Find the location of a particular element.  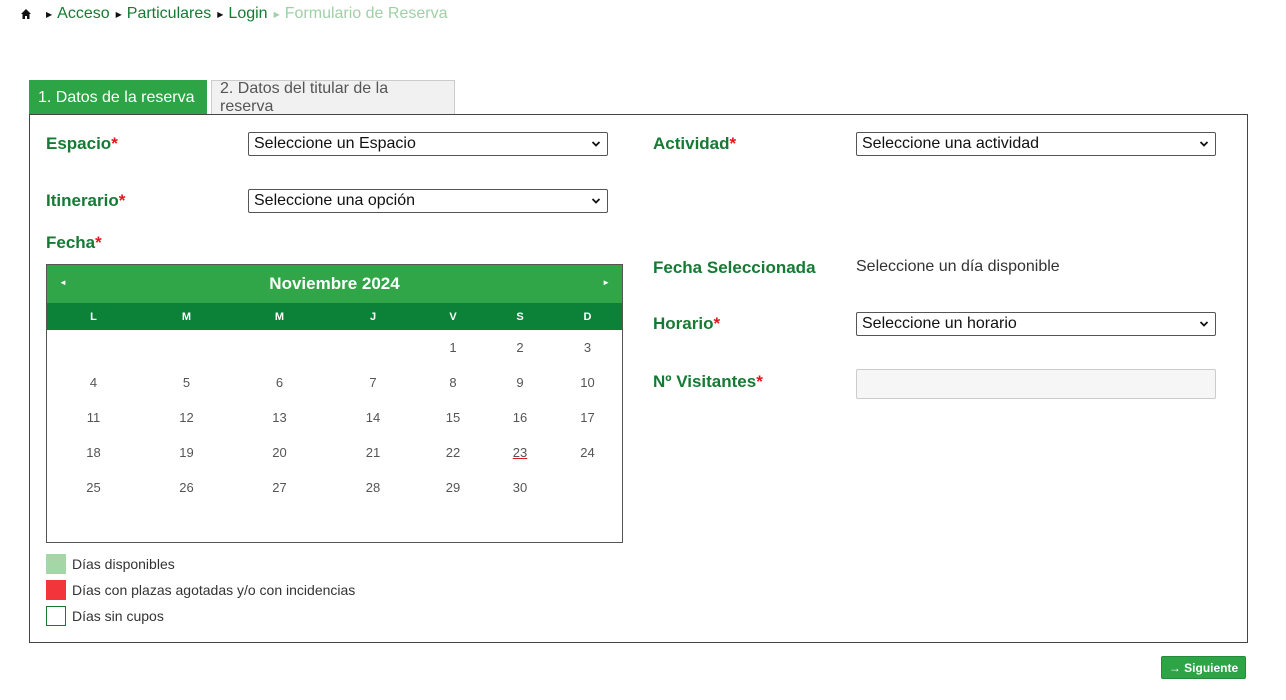

calendar-week: 11 12 13 14 15 16 17 is located at coordinates (334, 417).